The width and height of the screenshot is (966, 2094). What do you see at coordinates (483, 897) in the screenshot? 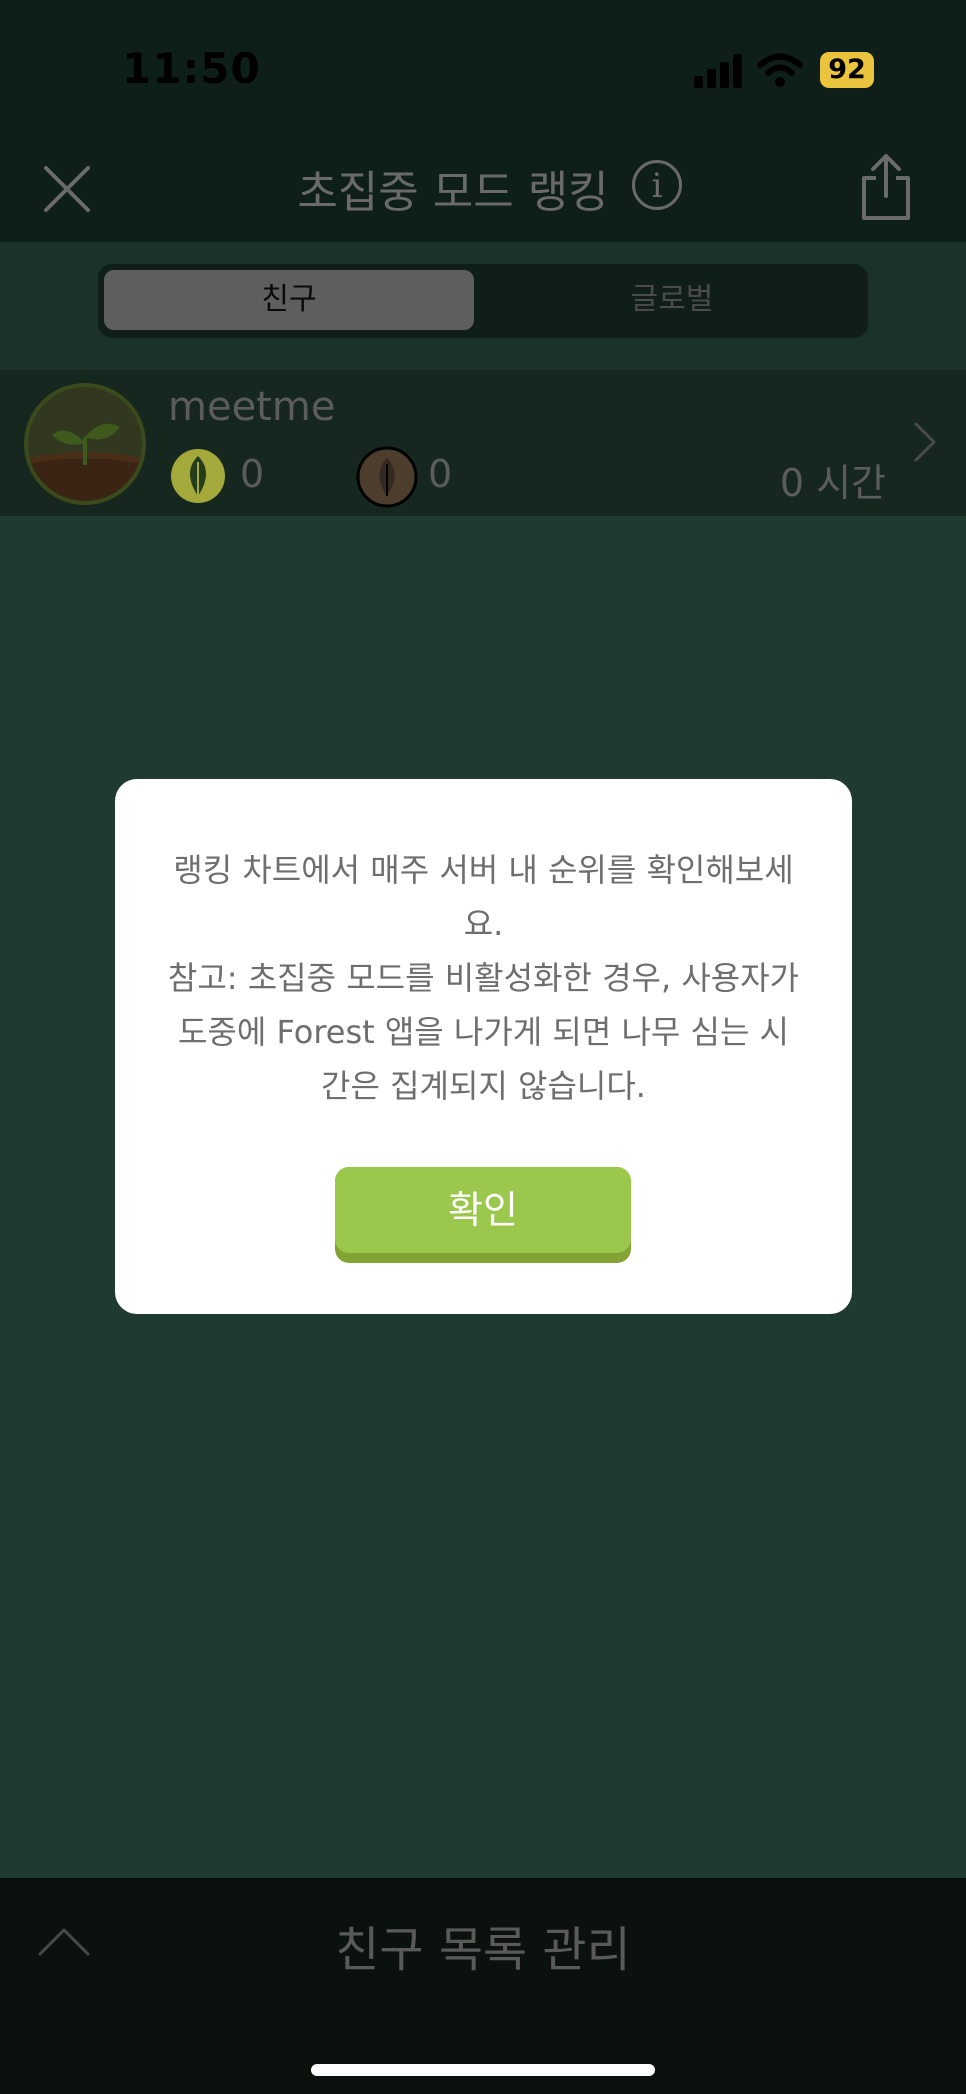
I see `dialog-message-line-1: 랭킹 차트에서 매주 서버 내 순위를 확인해보세요.` at bounding box center [483, 897].